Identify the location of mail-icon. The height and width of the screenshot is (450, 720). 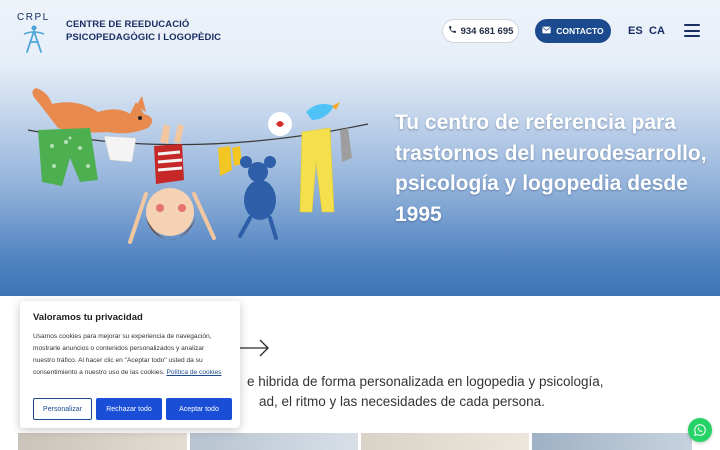
(546, 31).